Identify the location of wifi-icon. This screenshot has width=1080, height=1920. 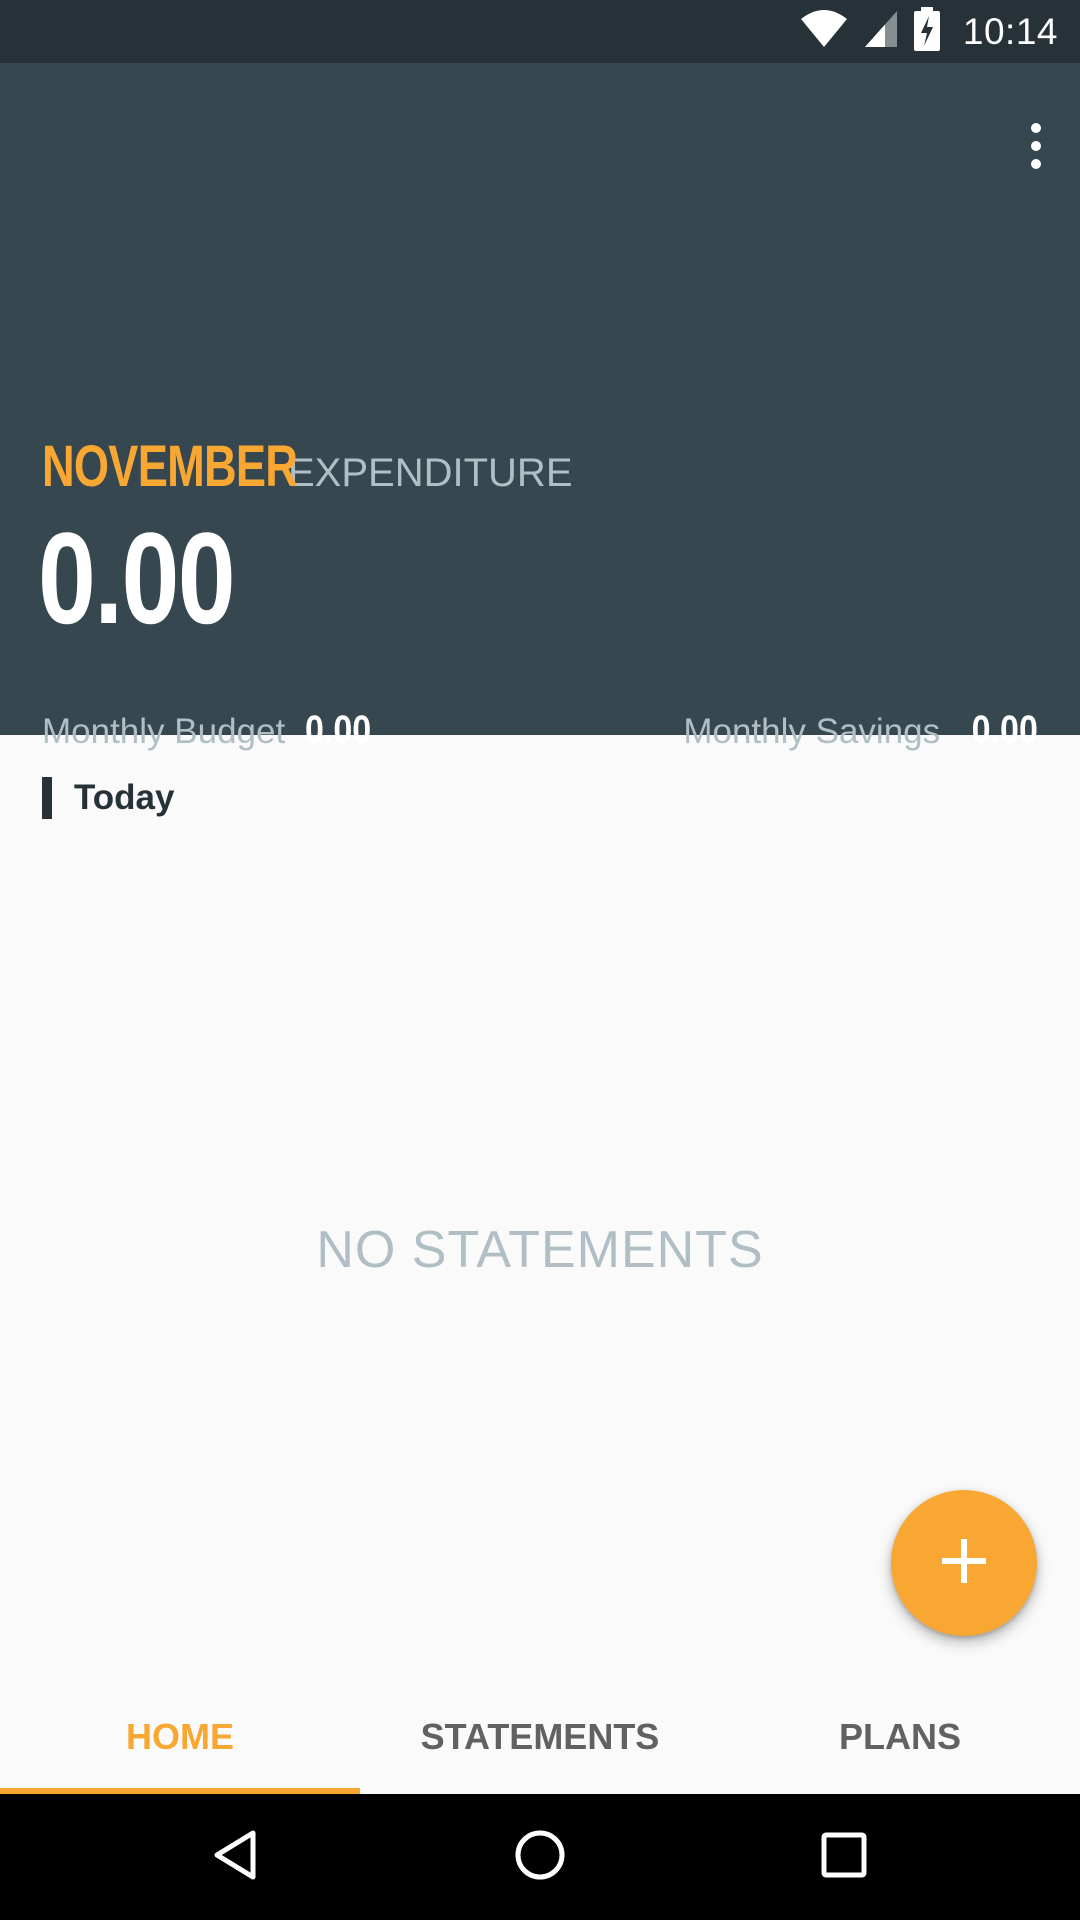
(824, 31).